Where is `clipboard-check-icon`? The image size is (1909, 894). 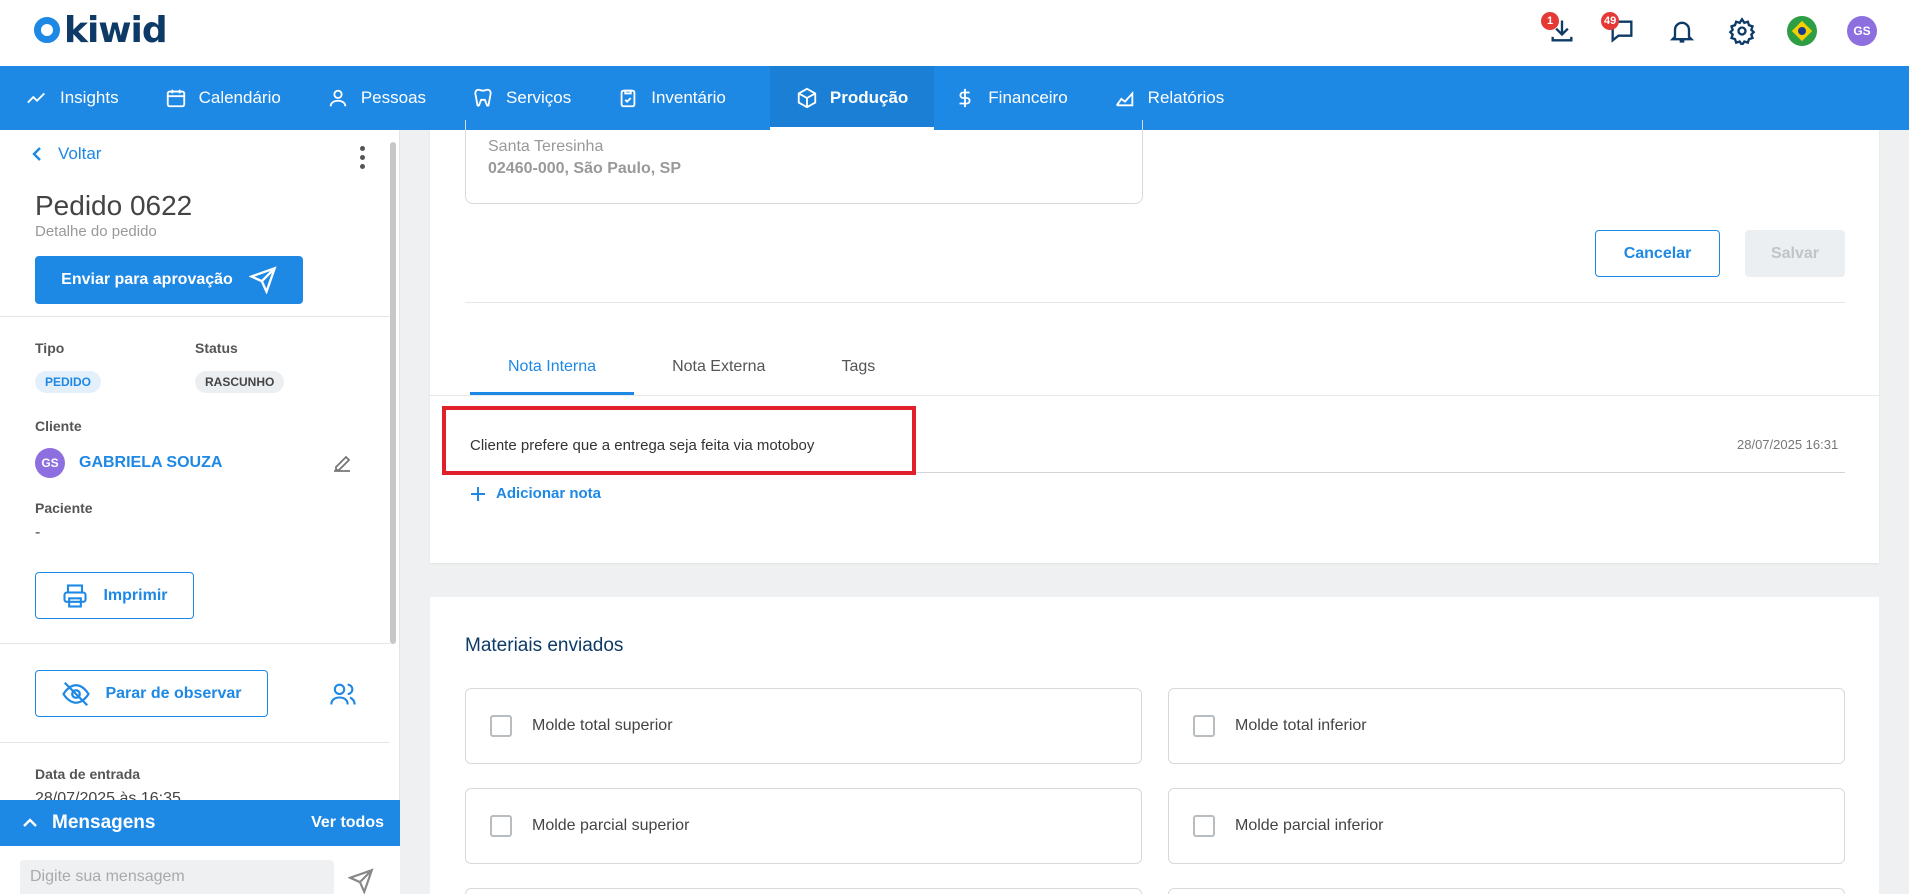 clipboard-check-icon is located at coordinates (628, 98).